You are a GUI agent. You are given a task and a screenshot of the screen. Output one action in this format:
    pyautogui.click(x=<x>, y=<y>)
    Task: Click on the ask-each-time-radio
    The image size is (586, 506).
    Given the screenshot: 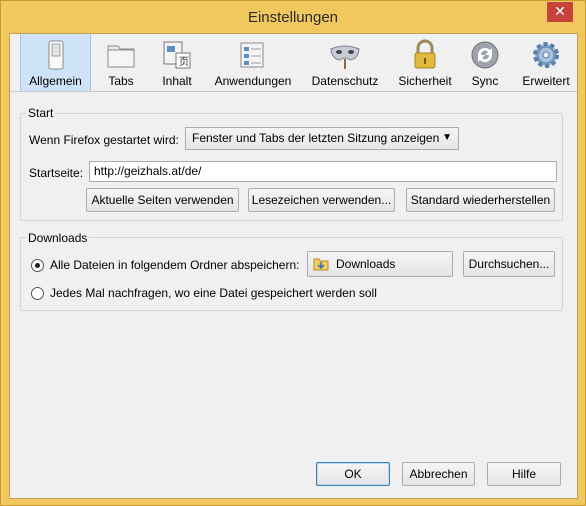 What is the action you would take?
    pyautogui.click(x=37, y=293)
    